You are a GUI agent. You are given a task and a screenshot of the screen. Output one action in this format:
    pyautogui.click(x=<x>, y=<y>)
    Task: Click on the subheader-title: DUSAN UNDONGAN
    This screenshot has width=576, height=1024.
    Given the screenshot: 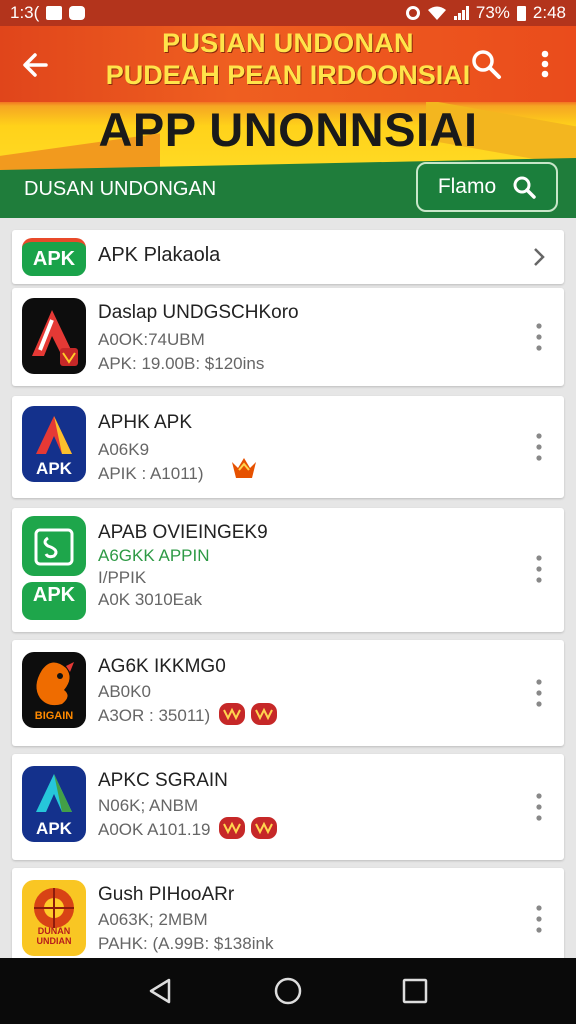 What is the action you would take?
    pyautogui.click(x=120, y=189)
    